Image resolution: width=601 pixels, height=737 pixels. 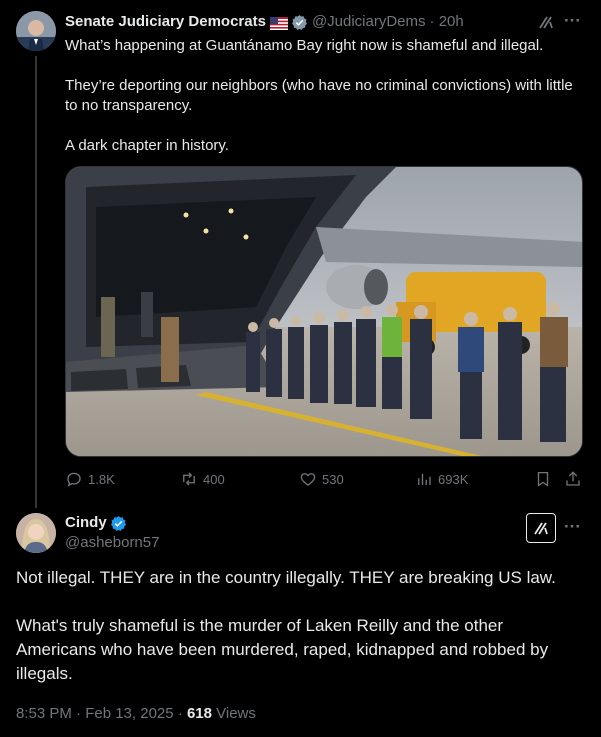 I want to click on bookmark-button, so click(x=545, y=479).